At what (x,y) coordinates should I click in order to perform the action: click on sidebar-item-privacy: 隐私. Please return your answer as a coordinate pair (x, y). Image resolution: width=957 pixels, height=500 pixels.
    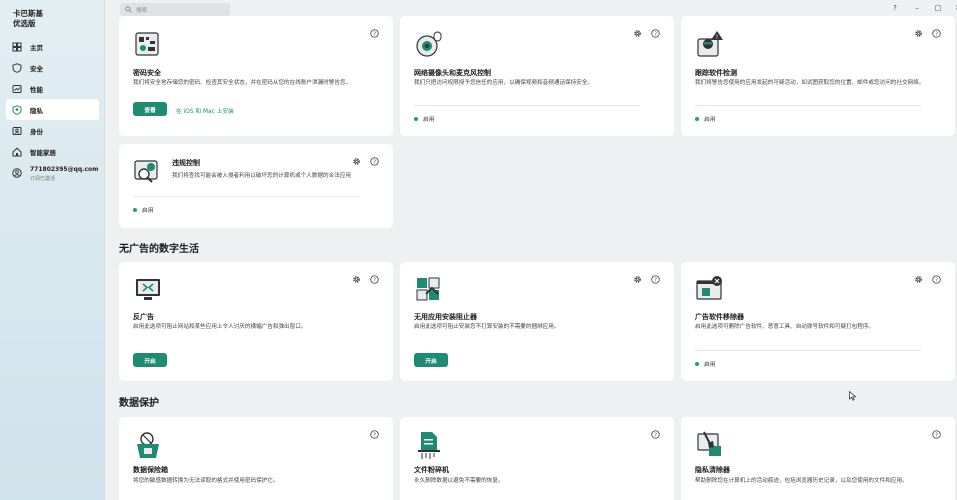
    Looking at the image, I should click on (52, 109).